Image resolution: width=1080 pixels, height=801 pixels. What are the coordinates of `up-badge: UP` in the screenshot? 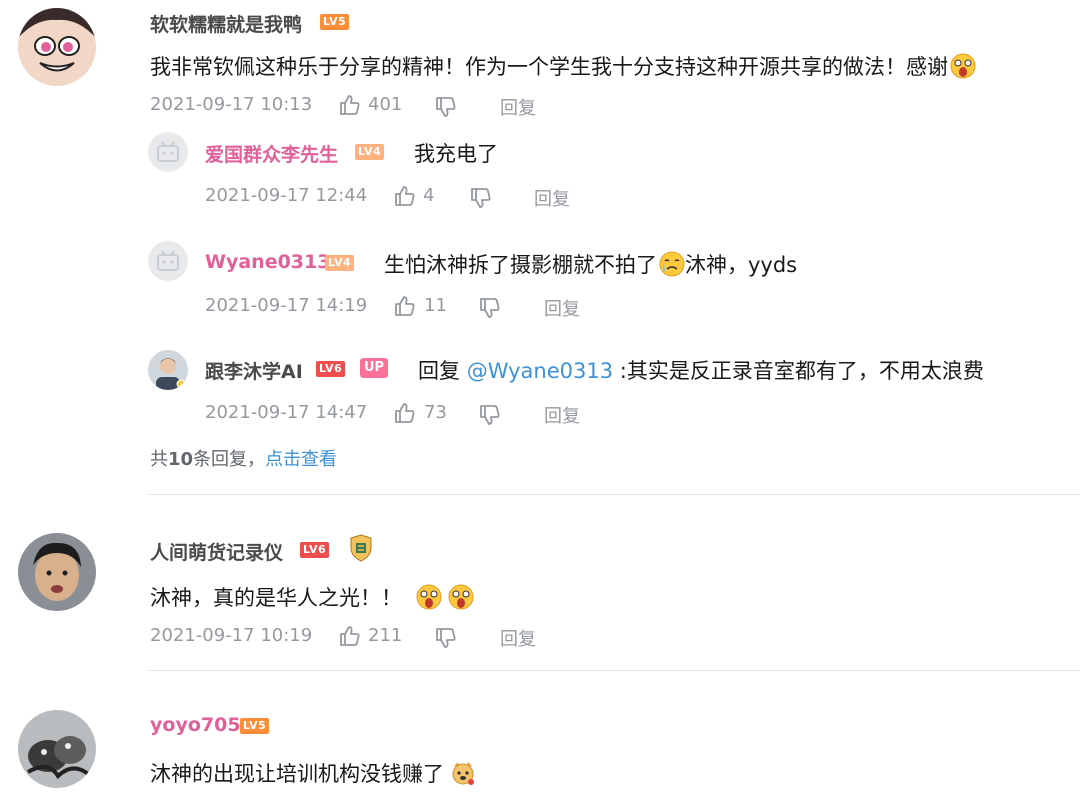 It's located at (374, 368).